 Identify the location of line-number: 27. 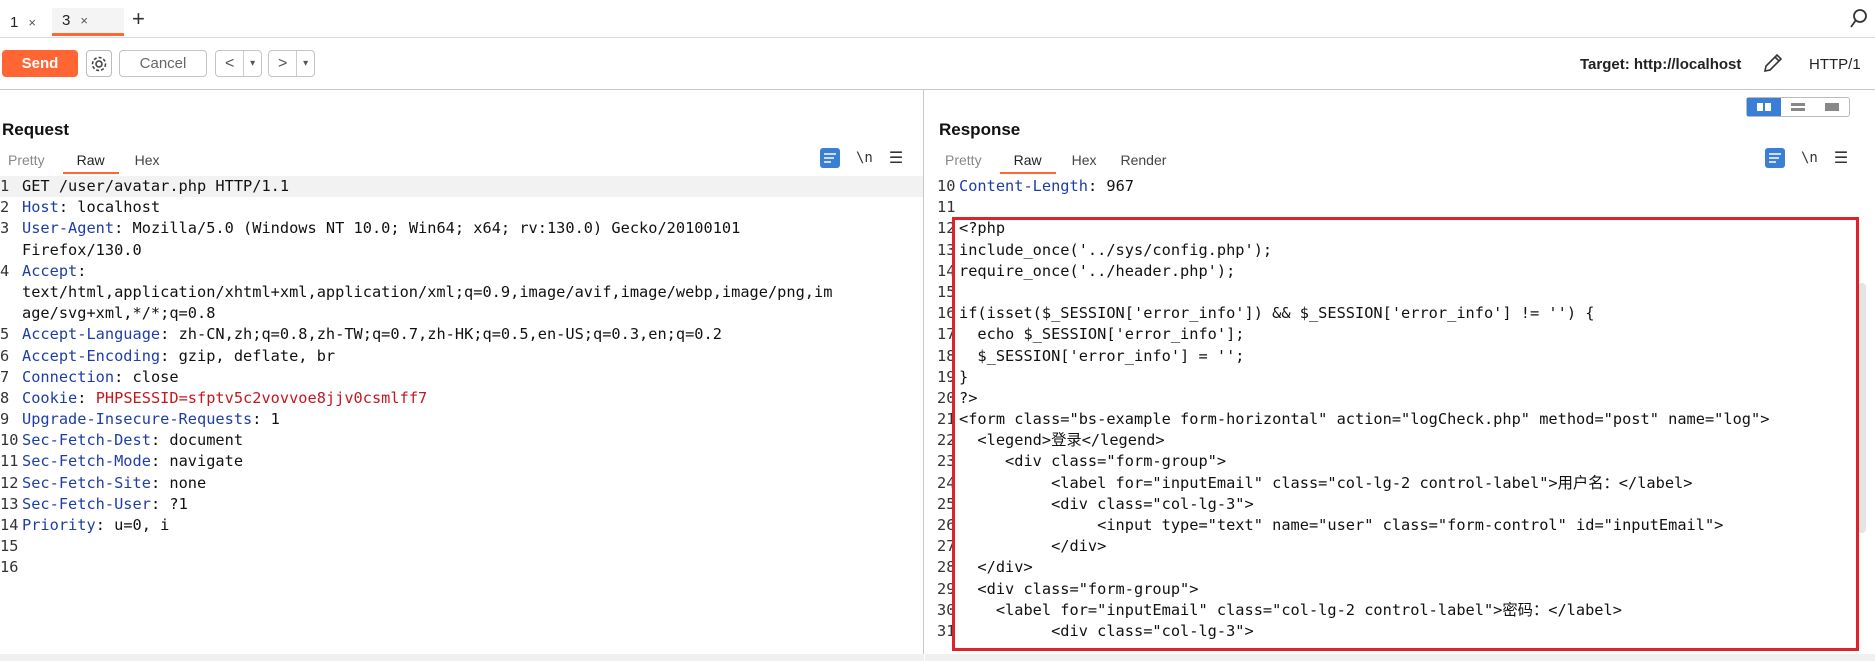
(946, 546).